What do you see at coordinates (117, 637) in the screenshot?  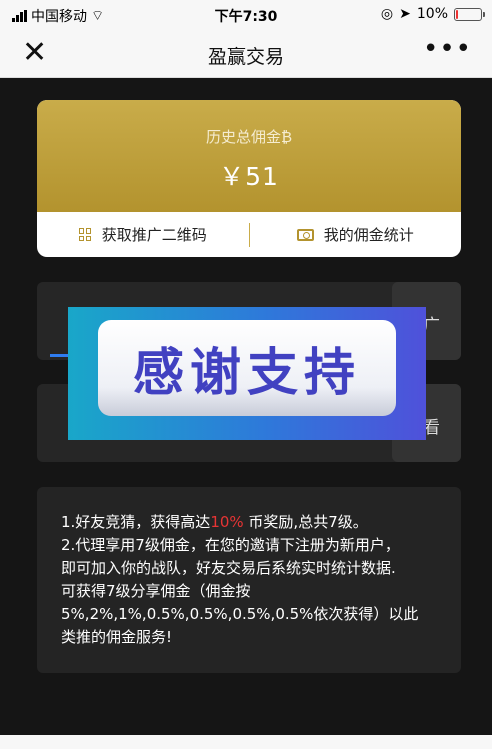 I see `rule-line-6: 类推的佣金服务!` at bounding box center [117, 637].